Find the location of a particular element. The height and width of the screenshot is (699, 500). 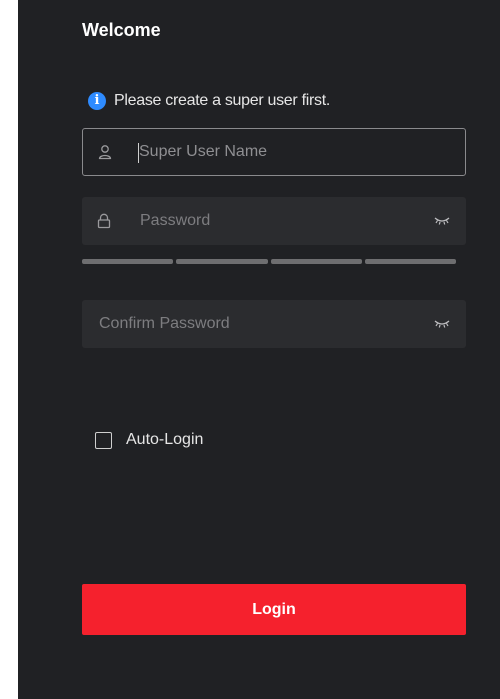

notice-text: Please create a super user first. is located at coordinates (222, 100).